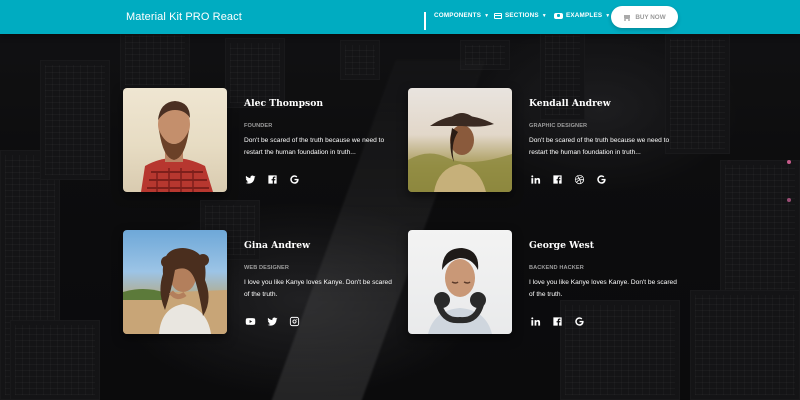 This screenshot has width=800, height=400. Describe the element at coordinates (267, 268) in the screenshot. I see `member-role: WEB DESIGNER` at that location.